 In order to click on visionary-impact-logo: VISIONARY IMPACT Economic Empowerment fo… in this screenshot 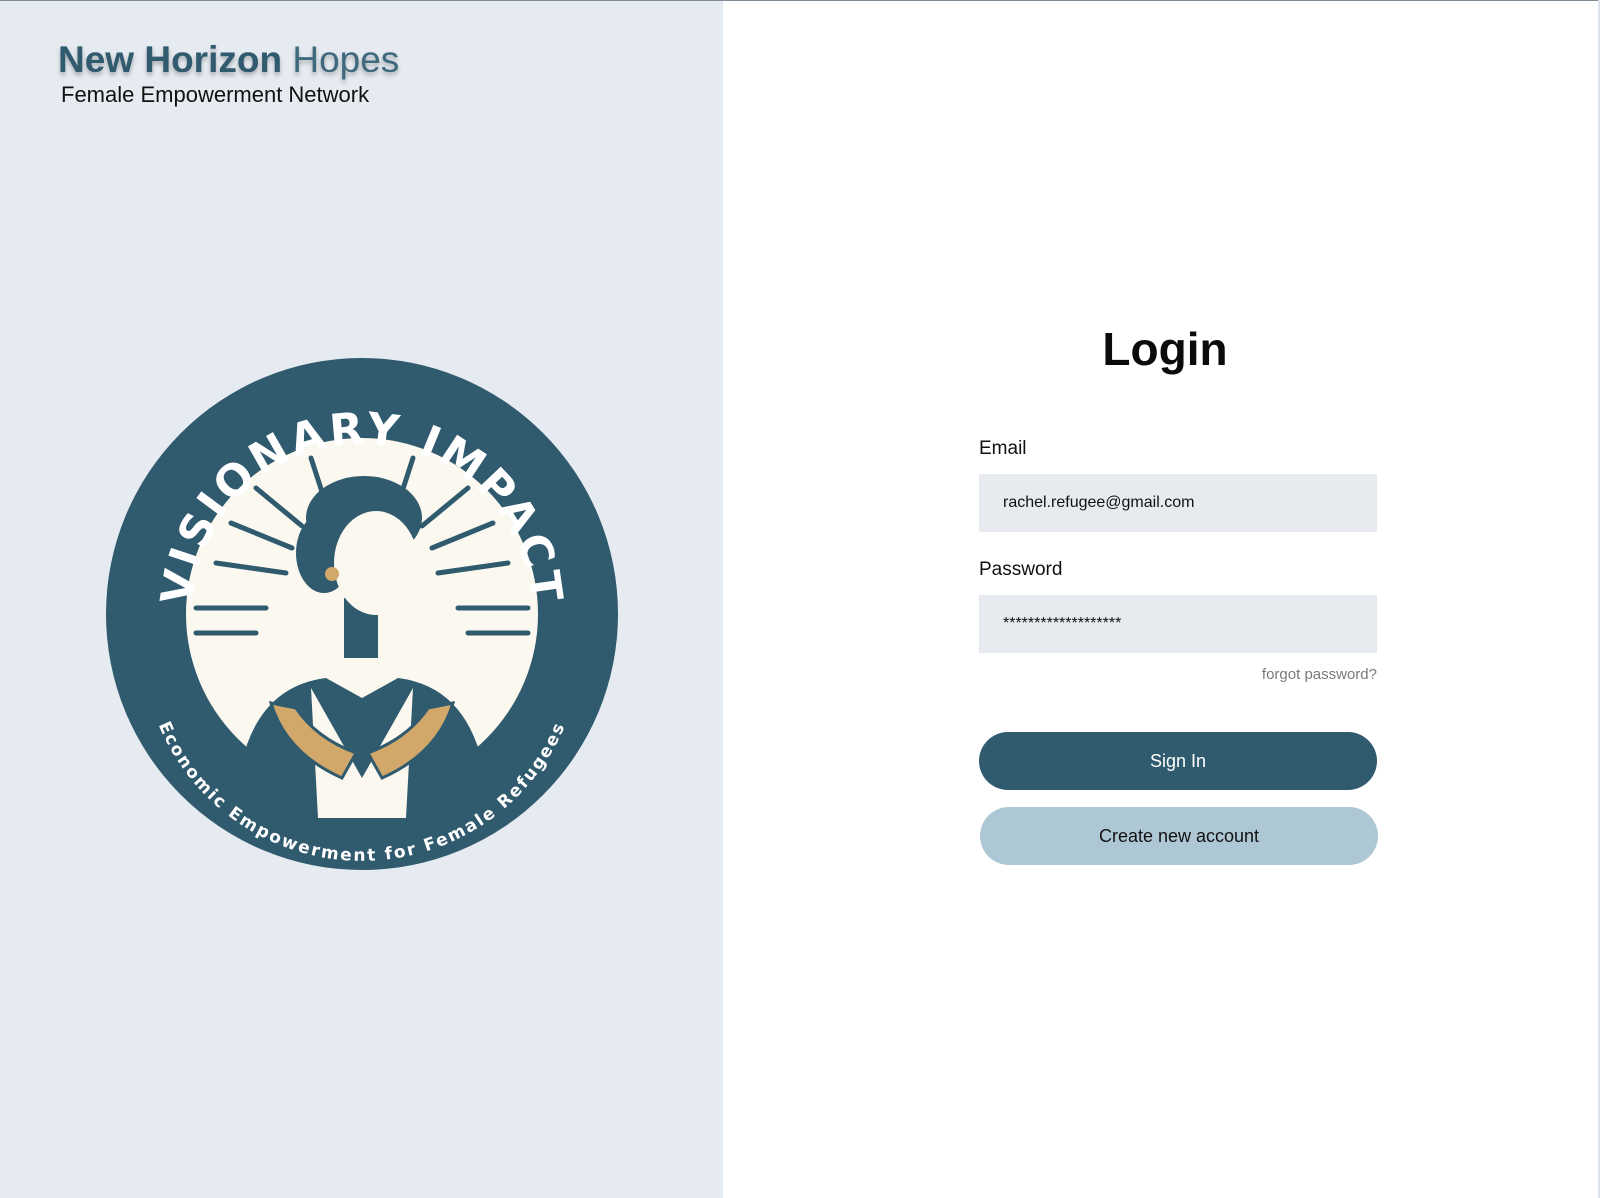, I will do `click(362, 614)`.